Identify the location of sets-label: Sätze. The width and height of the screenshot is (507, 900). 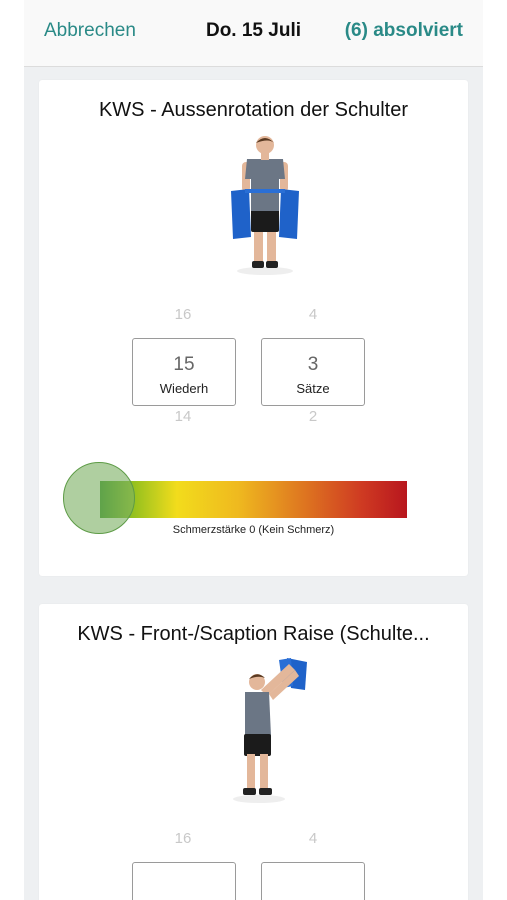
(313, 388).